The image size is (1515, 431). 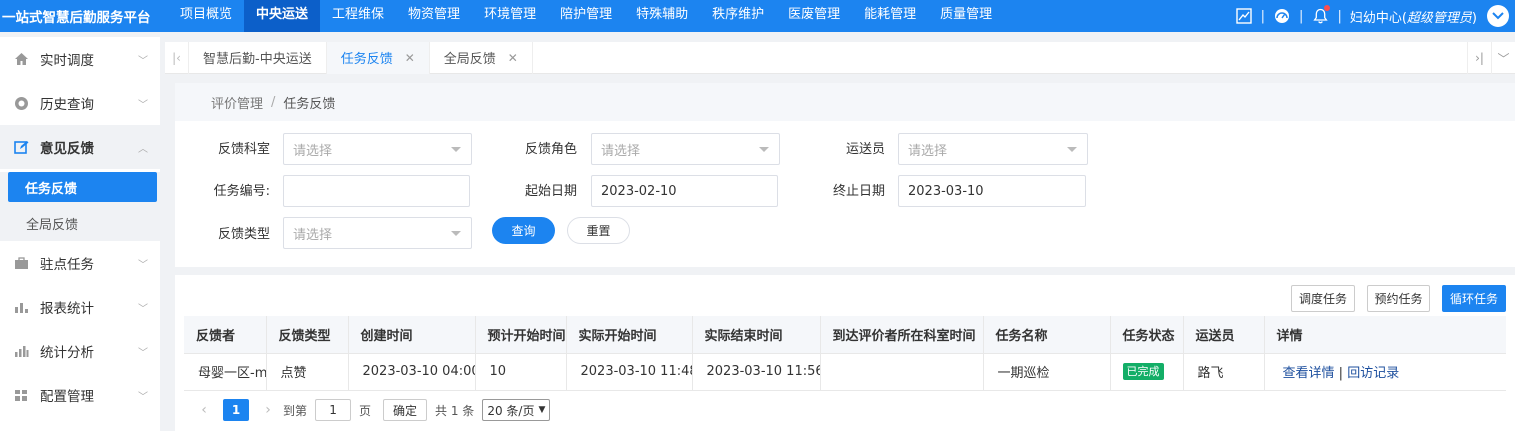 I want to click on sidebar-item-label: 配置管理, so click(x=67, y=397).